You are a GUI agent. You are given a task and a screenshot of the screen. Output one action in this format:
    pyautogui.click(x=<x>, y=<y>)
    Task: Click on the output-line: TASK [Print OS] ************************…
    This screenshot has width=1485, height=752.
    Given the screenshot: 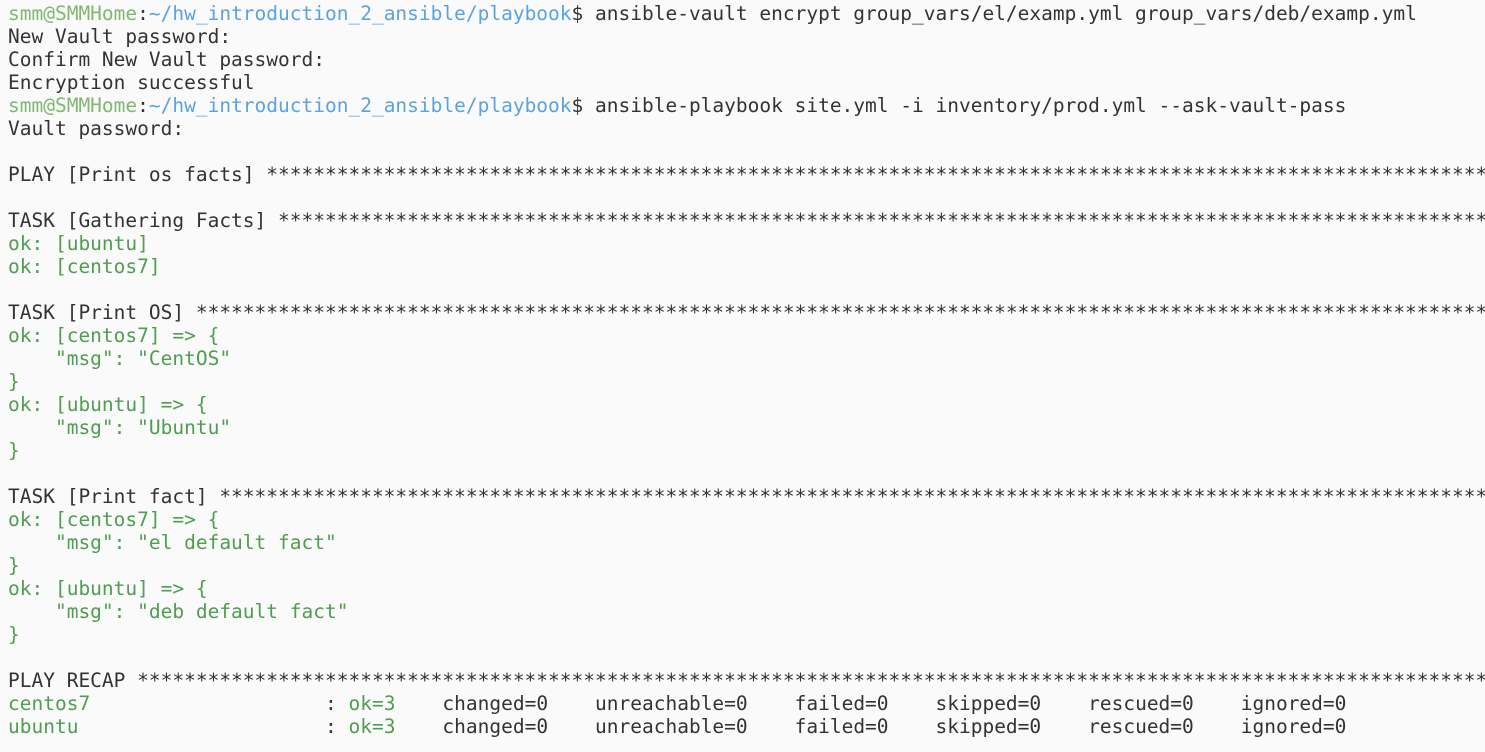 What is the action you would take?
    pyautogui.click(x=746, y=312)
    